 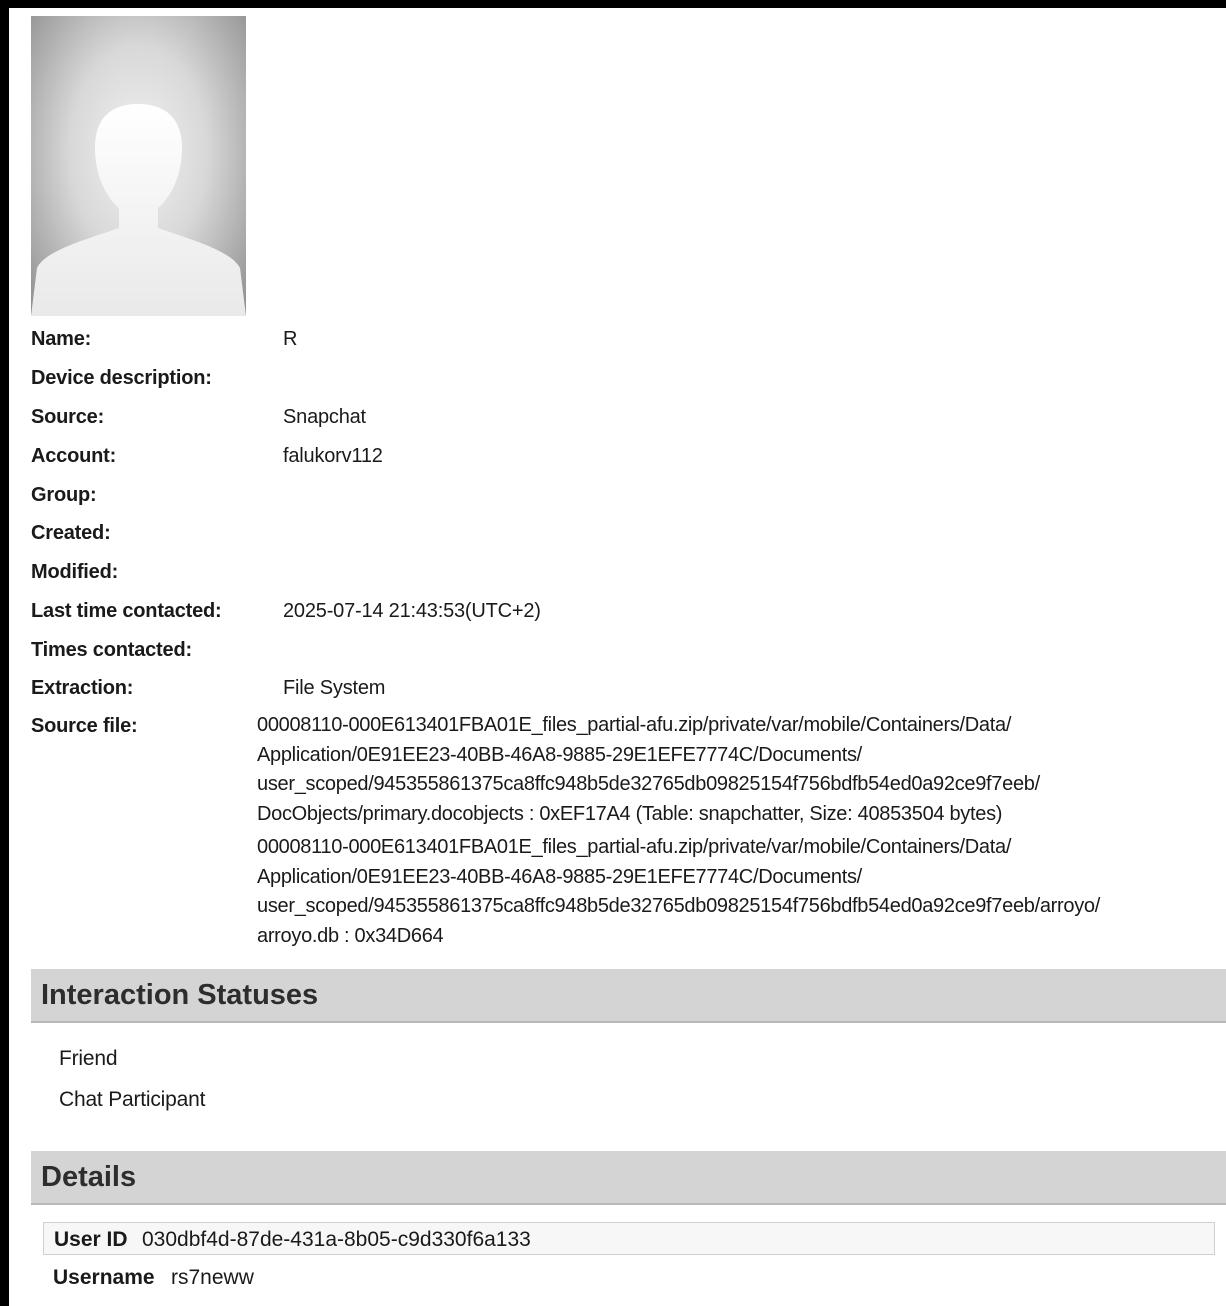 I want to click on status-item-chat-participant: Chat Participant, so click(x=132, y=1099).